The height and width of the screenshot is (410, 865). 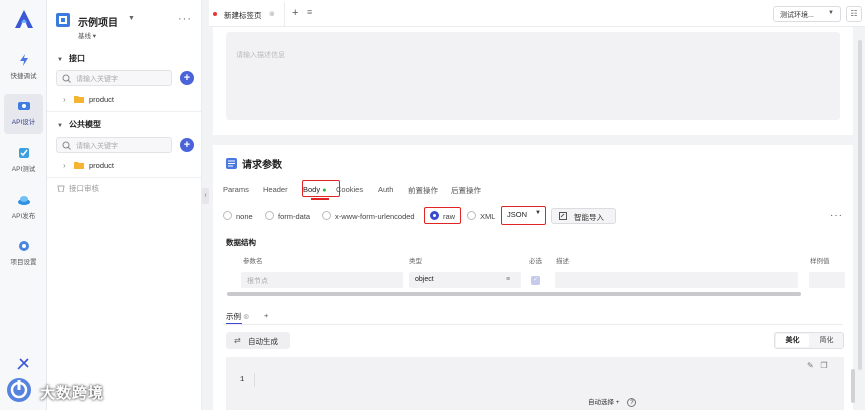 I want to click on api-review-item: 接口审核, so click(x=78, y=188).